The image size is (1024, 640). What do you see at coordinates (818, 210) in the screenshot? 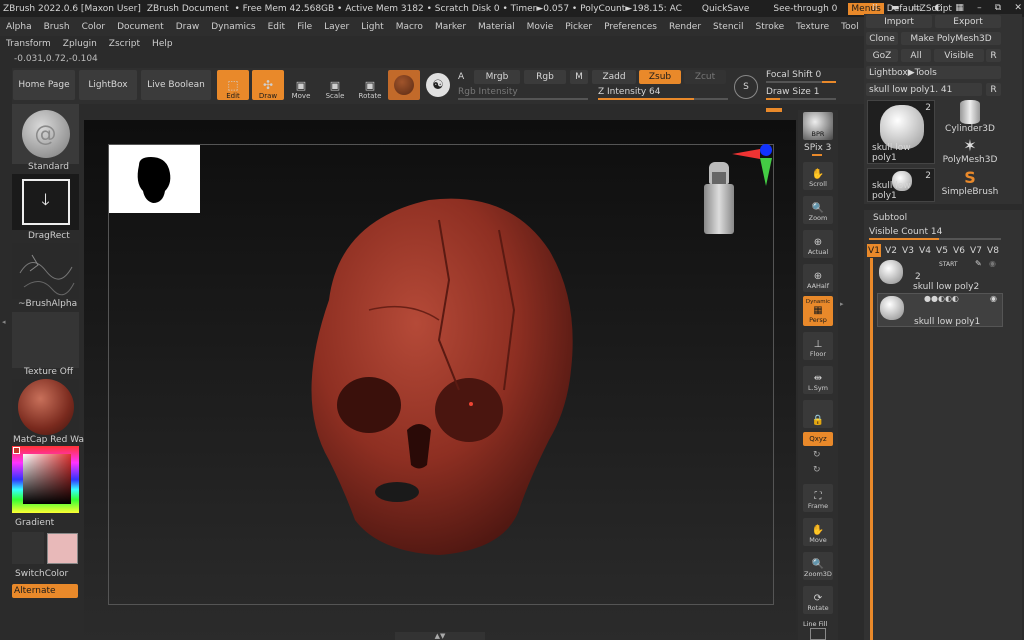
I see `zoom-button: 🔍 Zoom` at bounding box center [818, 210].